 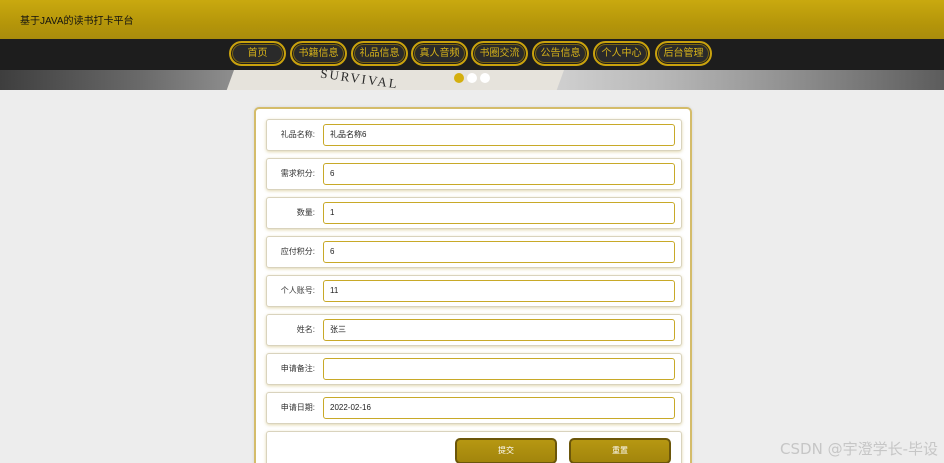 What do you see at coordinates (439, 53) in the screenshot?
I see `nav-item-audio: 真人音频` at bounding box center [439, 53].